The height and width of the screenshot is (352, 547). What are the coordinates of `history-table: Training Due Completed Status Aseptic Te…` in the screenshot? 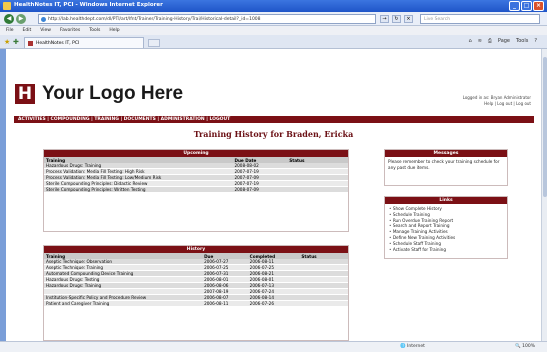 It's located at (196, 280).